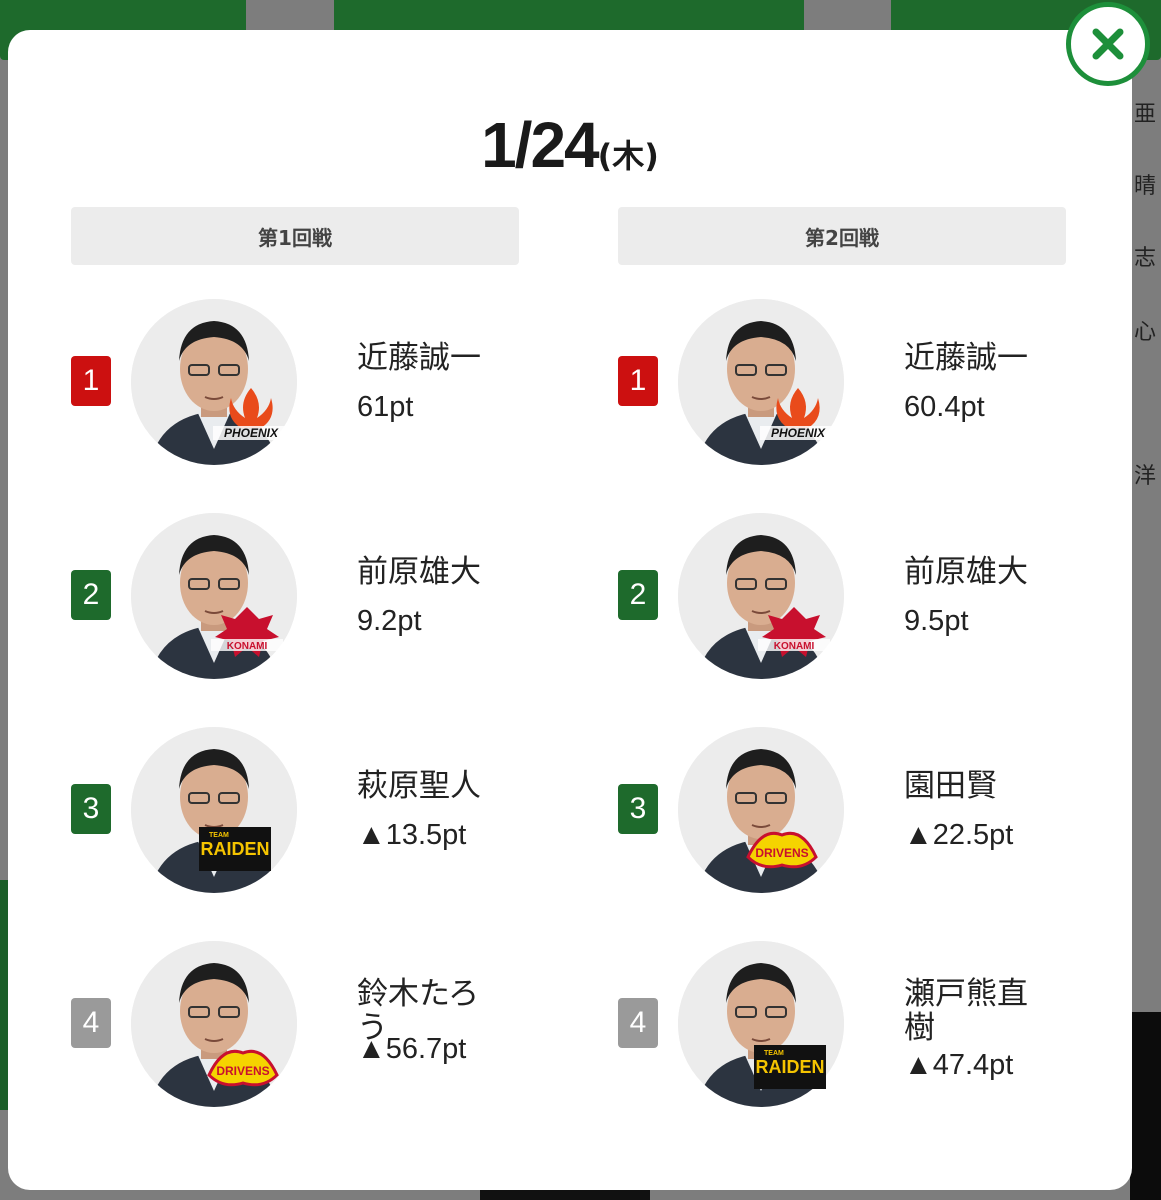 The image size is (1161, 1200). Describe the element at coordinates (295, 236) in the screenshot. I see `game-round-header: 第1回戦` at that location.